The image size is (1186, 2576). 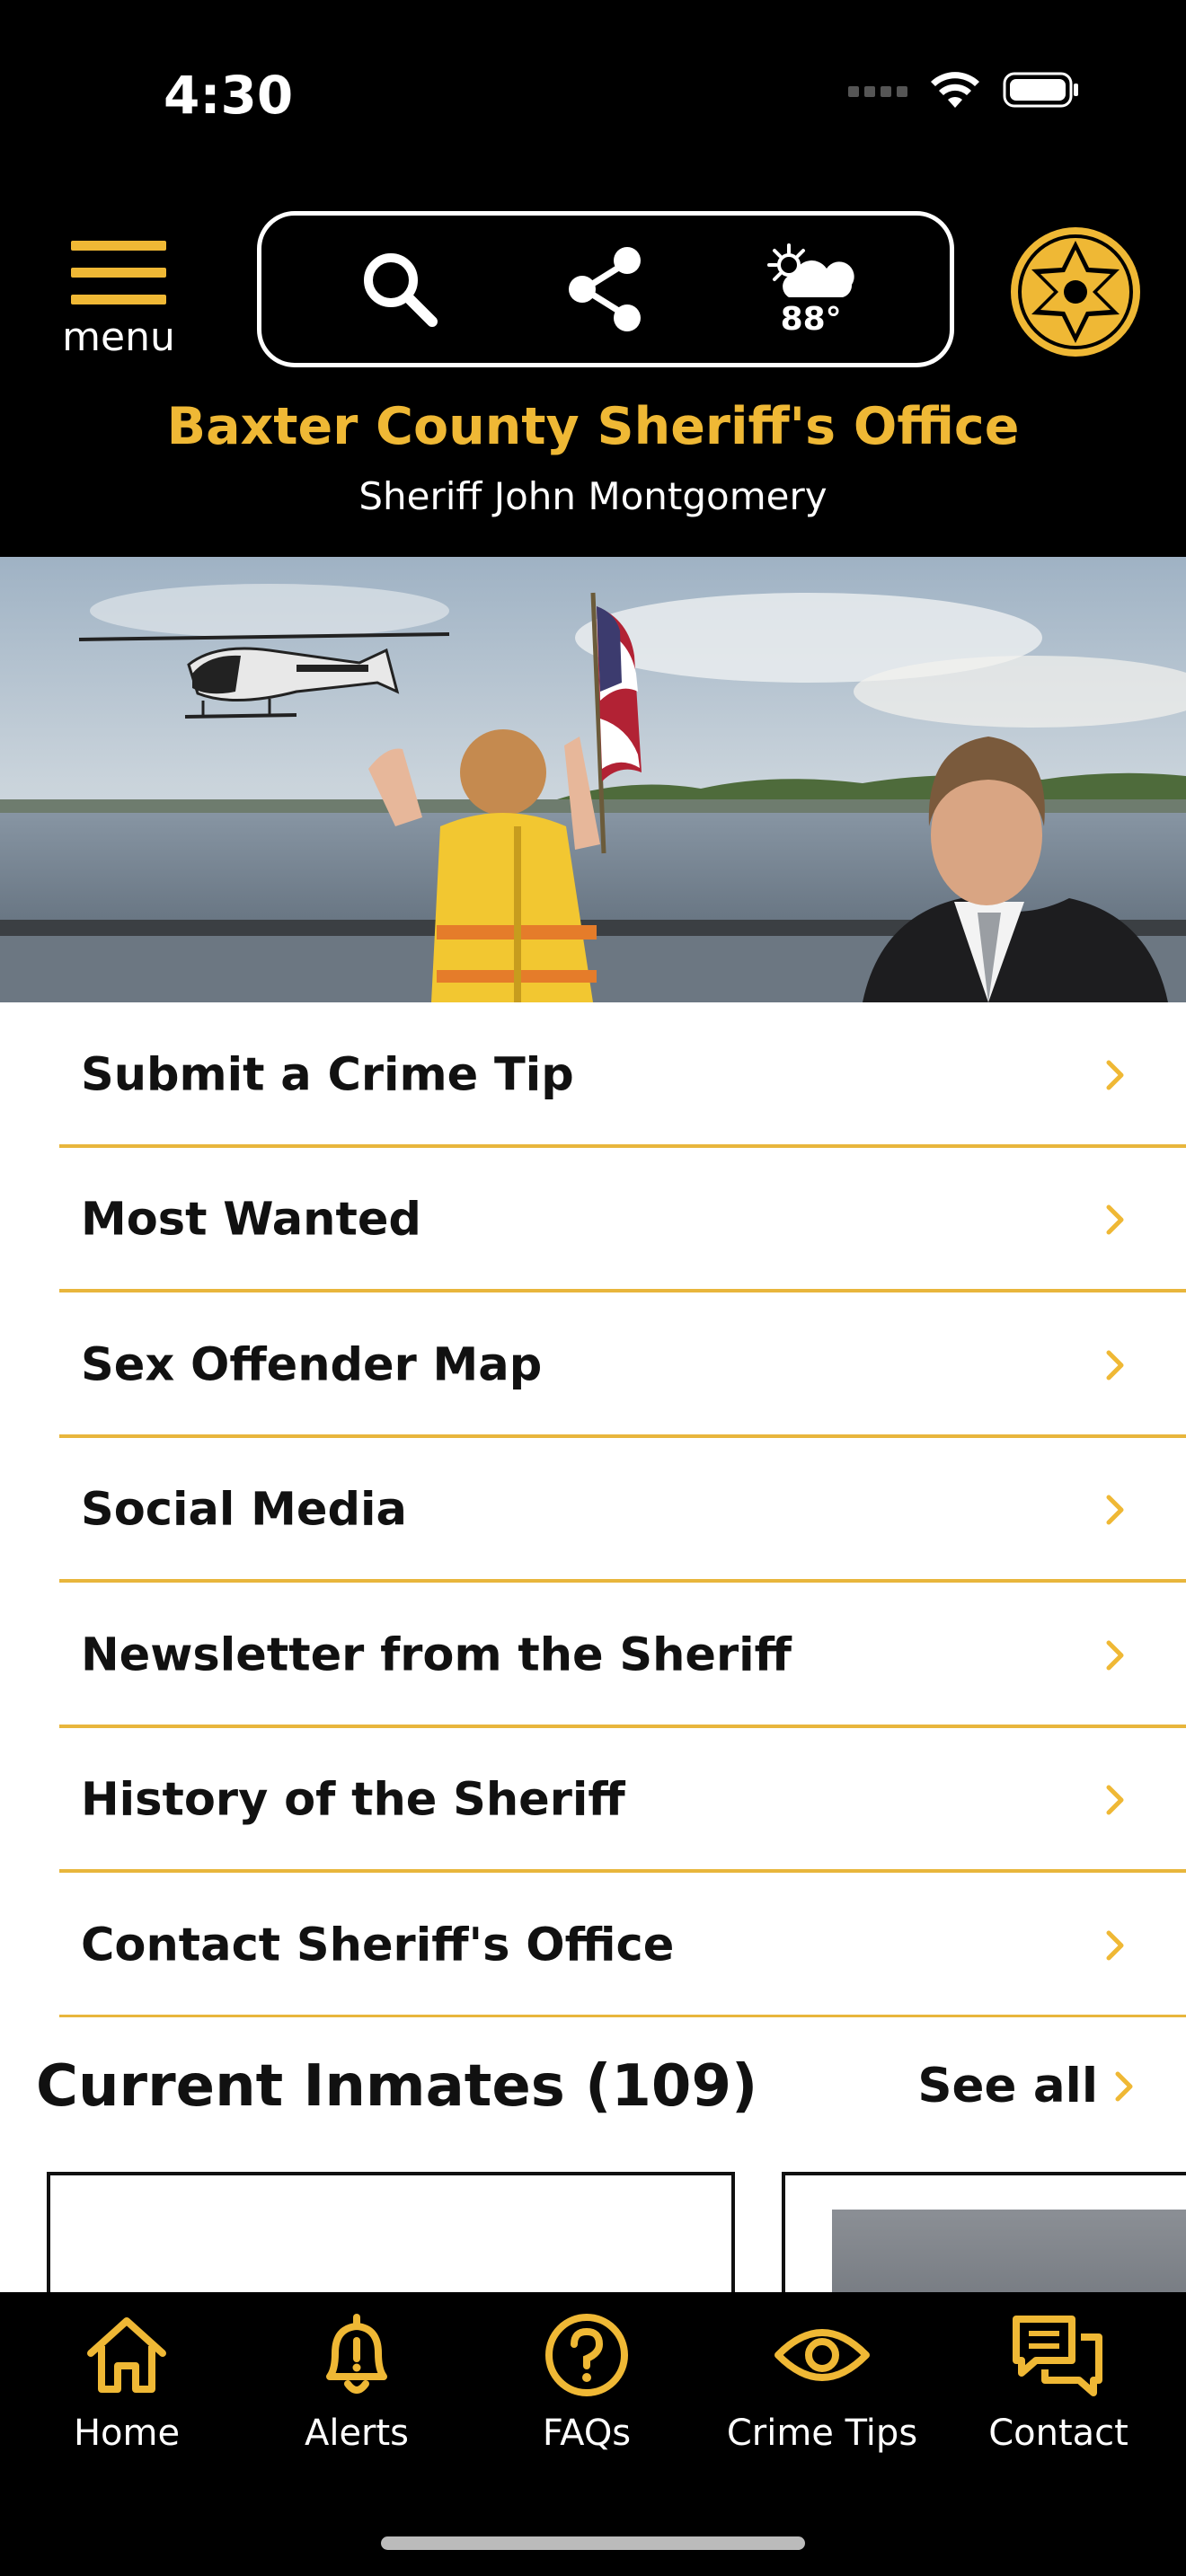 I want to click on tab-contact: Contact, so click(x=1058, y=2382).